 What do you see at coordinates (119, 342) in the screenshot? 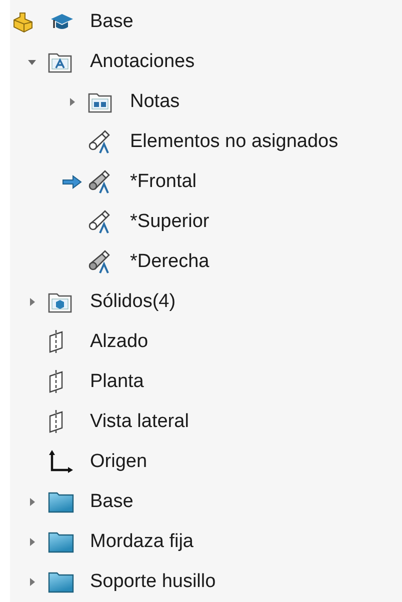
I see `tree-item-label: Alzado` at bounding box center [119, 342].